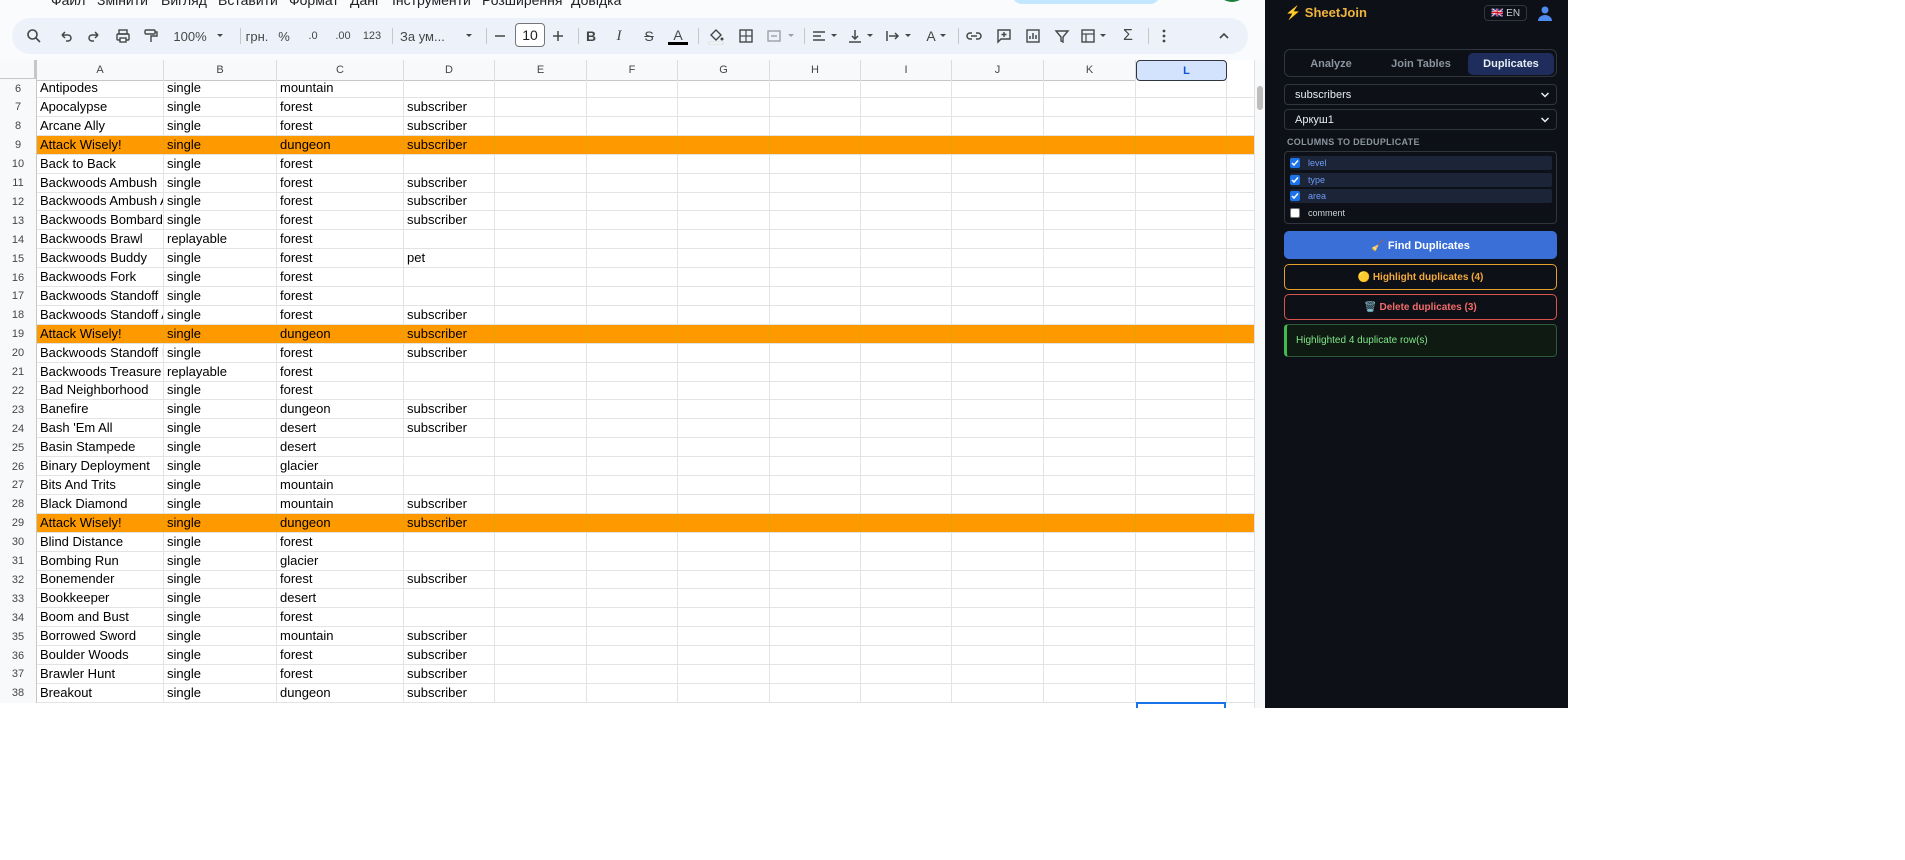 This screenshot has height=860, width=1905. I want to click on row-number: 37, so click(18, 674).